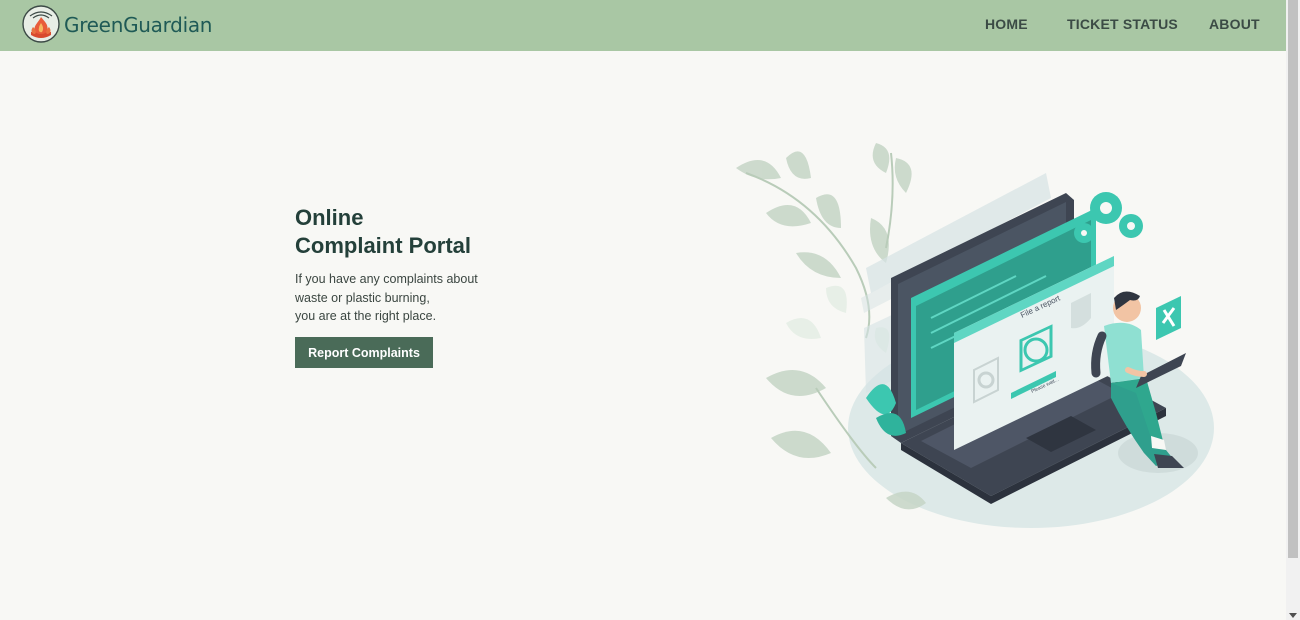  I want to click on brand-name: GreenGuardian, so click(138, 25).